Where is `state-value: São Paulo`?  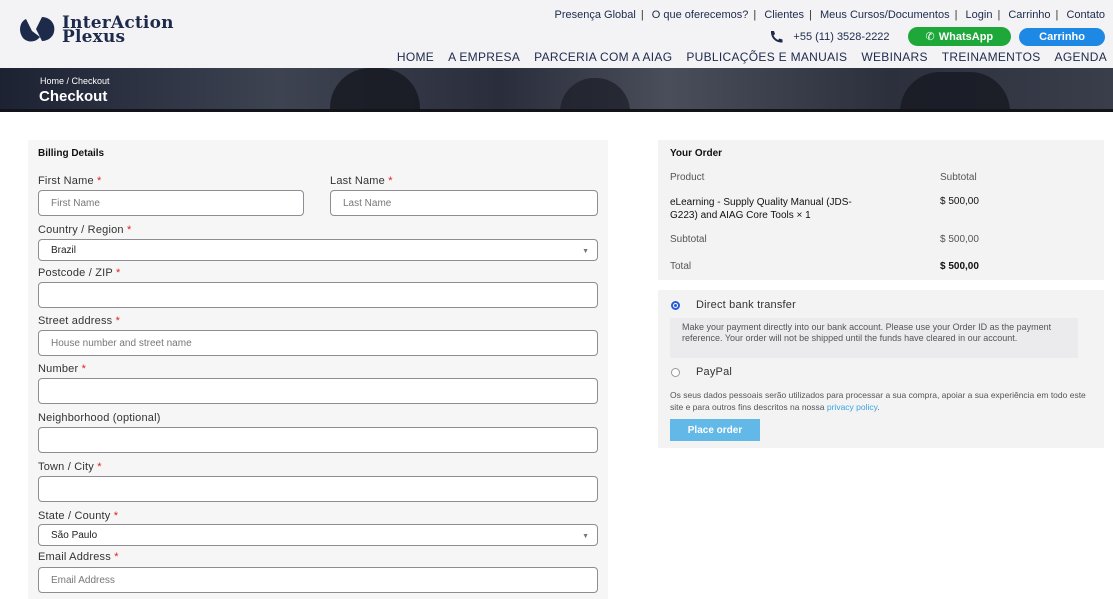 state-value: São Paulo is located at coordinates (74, 535).